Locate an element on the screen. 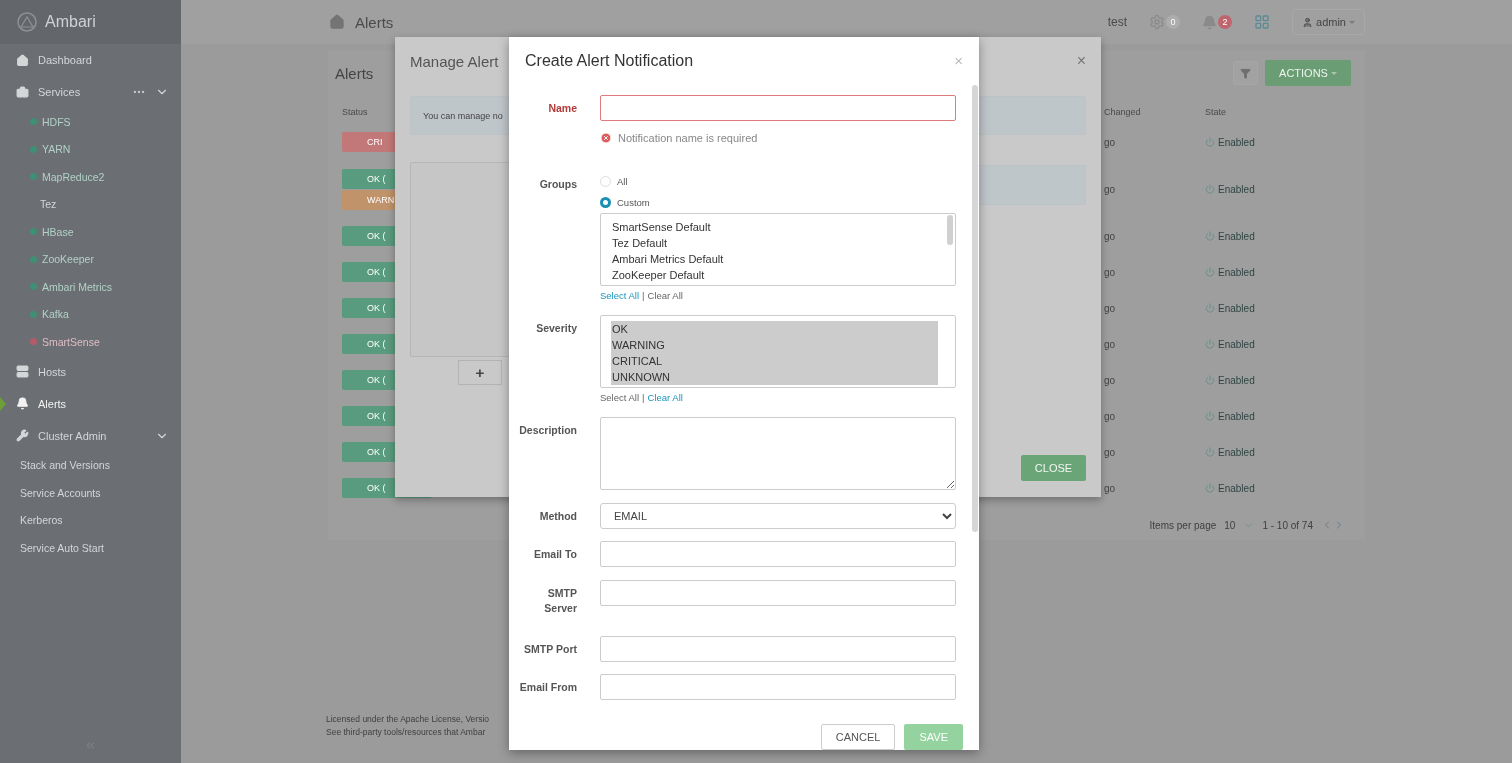  nav-subitem: HDFS is located at coordinates (90, 122).